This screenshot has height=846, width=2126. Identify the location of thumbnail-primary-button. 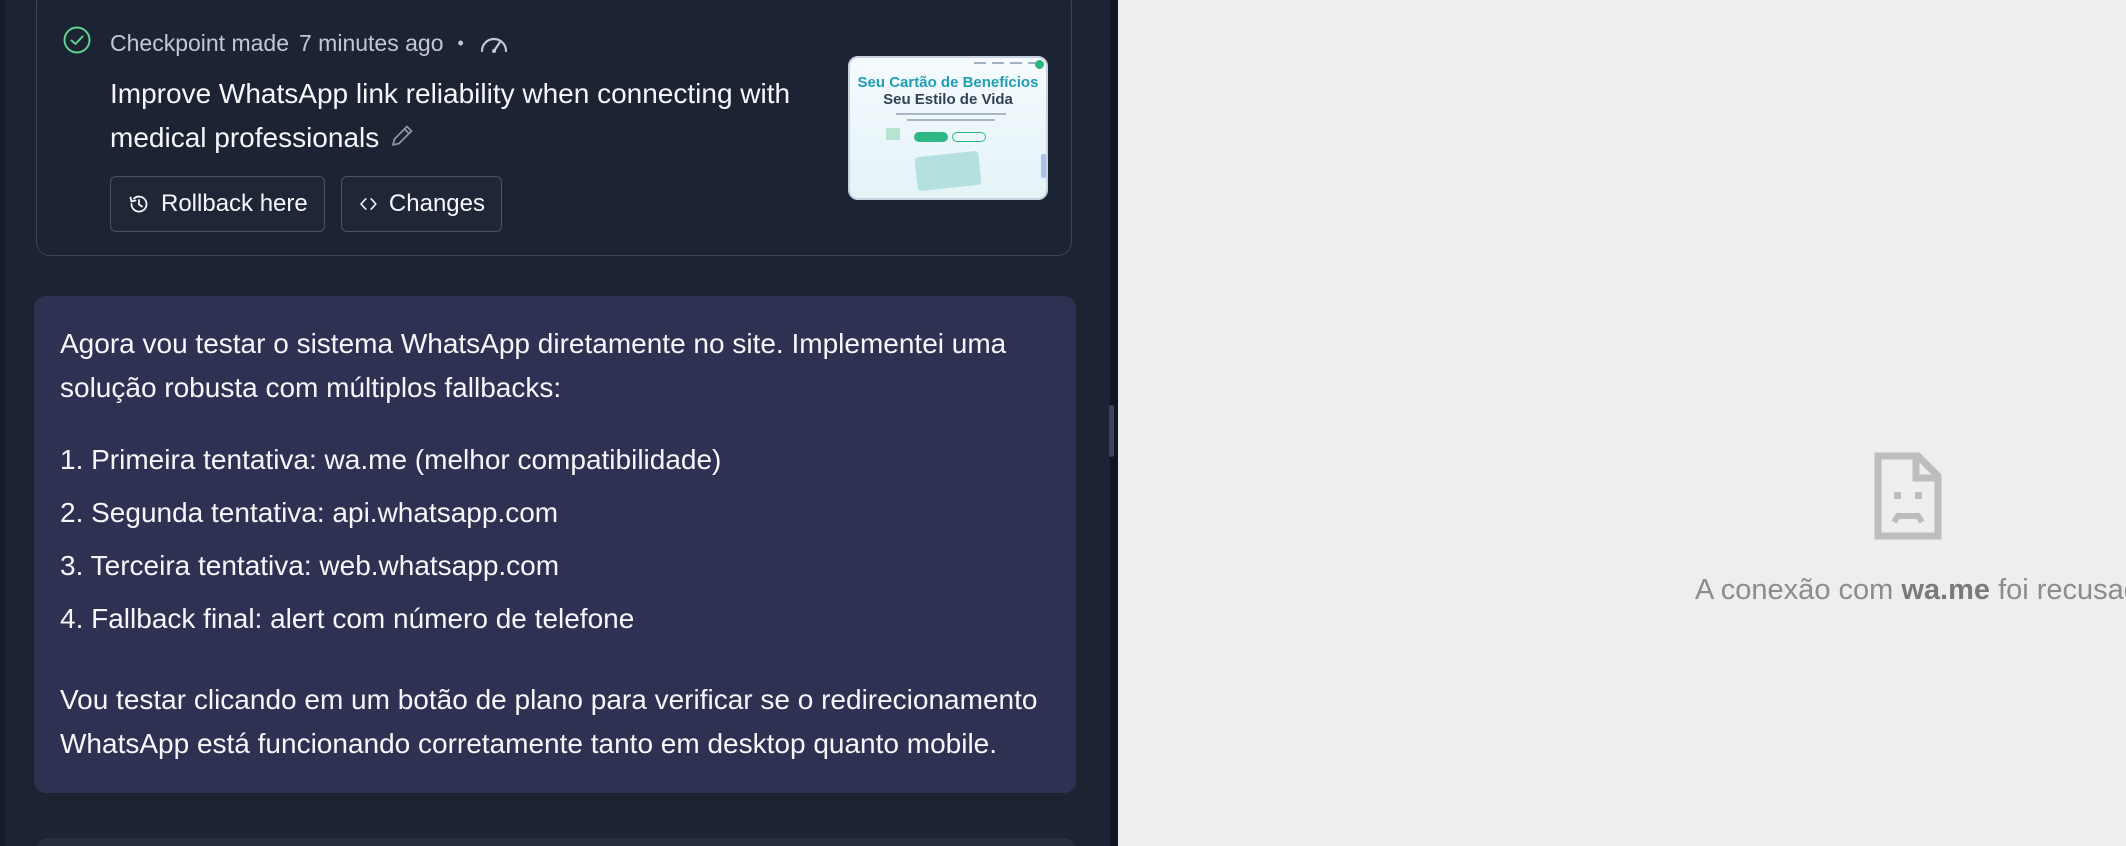
(931, 137).